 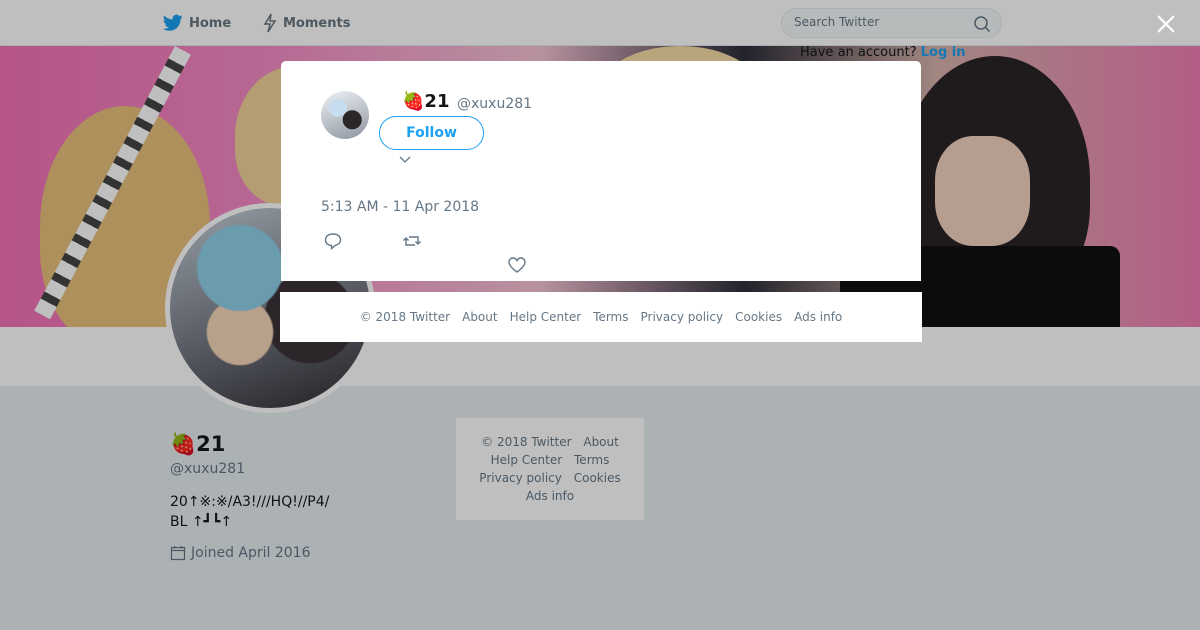 What do you see at coordinates (345, 115) in the screenshot?
I see `tweet-avatar` at bounding box center [345, 115].